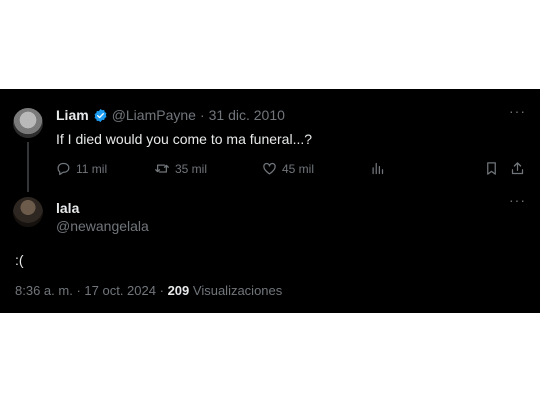  Describe the element at coordinates (191, 168) in the screenshot. I see `retweet-count: 35 mil` at that location.